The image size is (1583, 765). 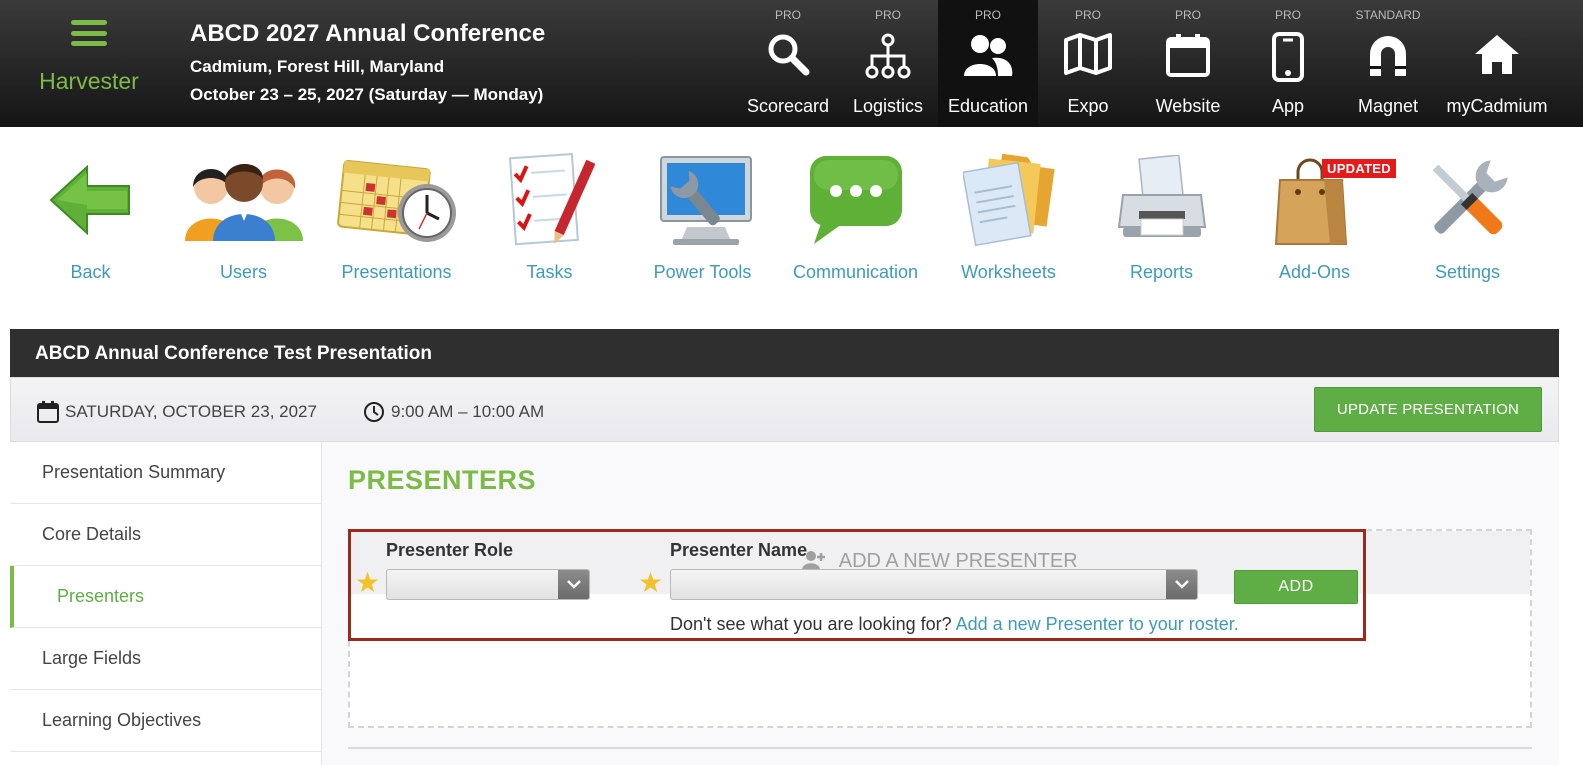 I want to click on presentation-title: ABCD Annual Conference Test Presentation, so click(x=784, y=353).